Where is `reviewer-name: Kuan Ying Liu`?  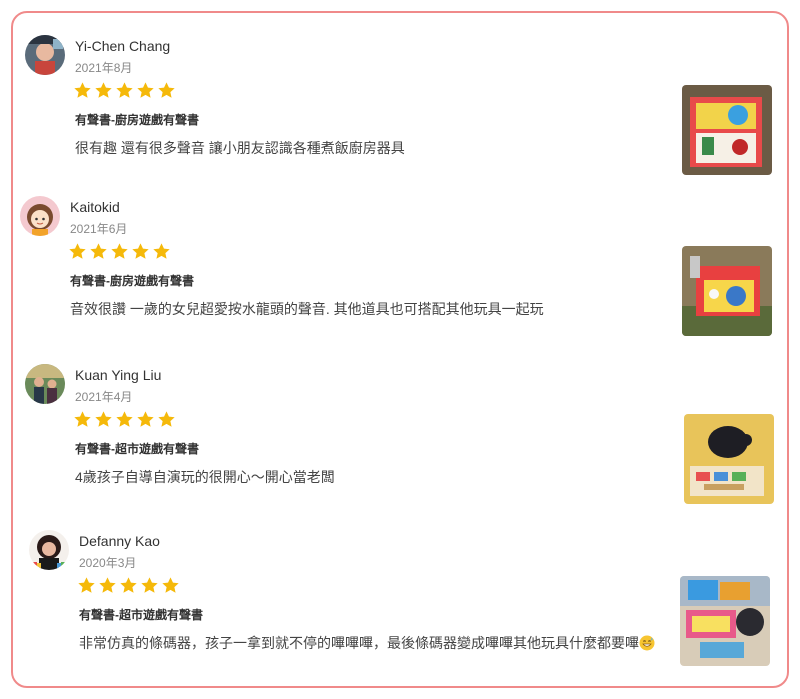
reviewer-name: Kuan Ying Liu is located at coordinates (118, 375).